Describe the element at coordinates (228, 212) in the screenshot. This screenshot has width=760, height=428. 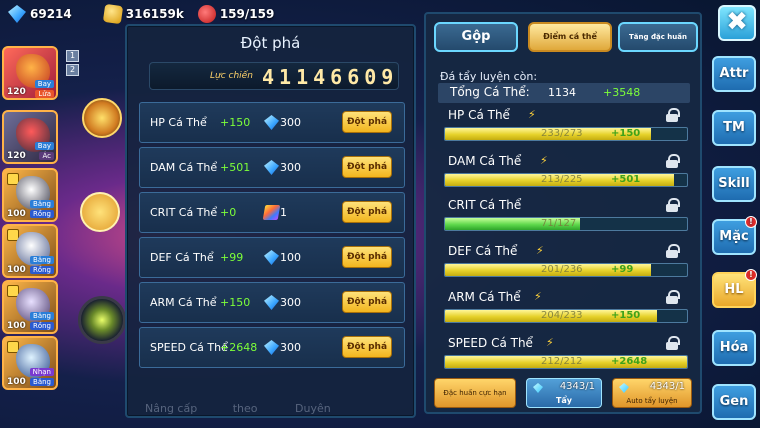
I see `stat-bonus: +0` at that location.